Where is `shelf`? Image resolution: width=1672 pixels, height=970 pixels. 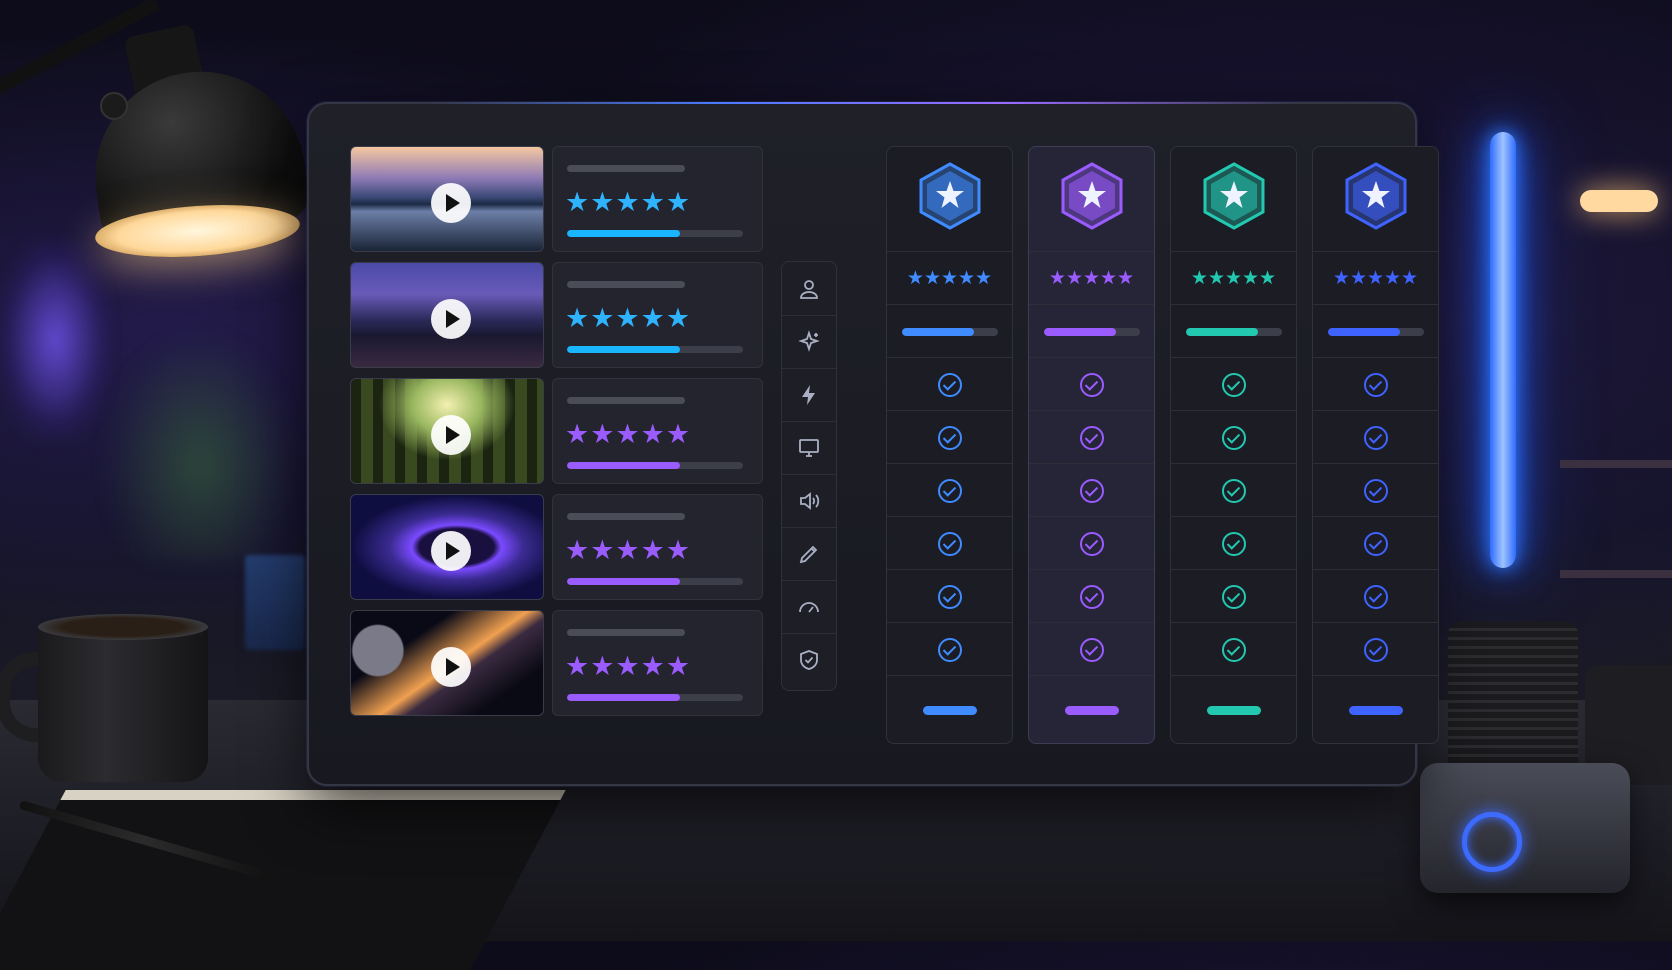
shelf is located at coordinates (1616, 464).